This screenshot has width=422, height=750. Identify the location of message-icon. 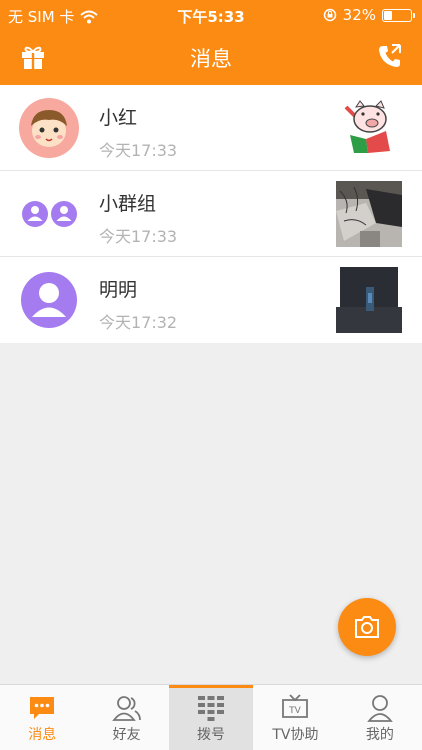
(42, 708).